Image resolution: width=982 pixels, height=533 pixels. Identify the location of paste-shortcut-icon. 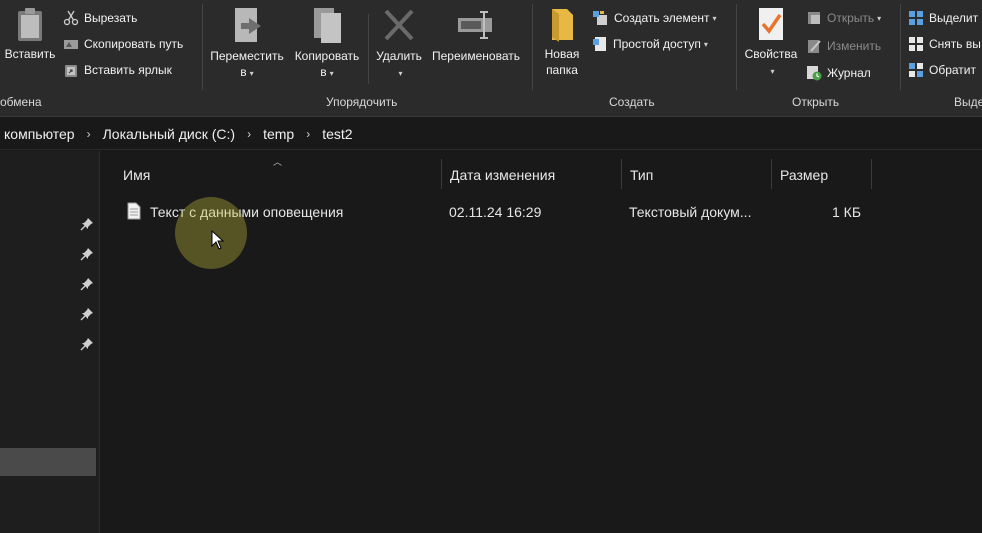
(71, 71).